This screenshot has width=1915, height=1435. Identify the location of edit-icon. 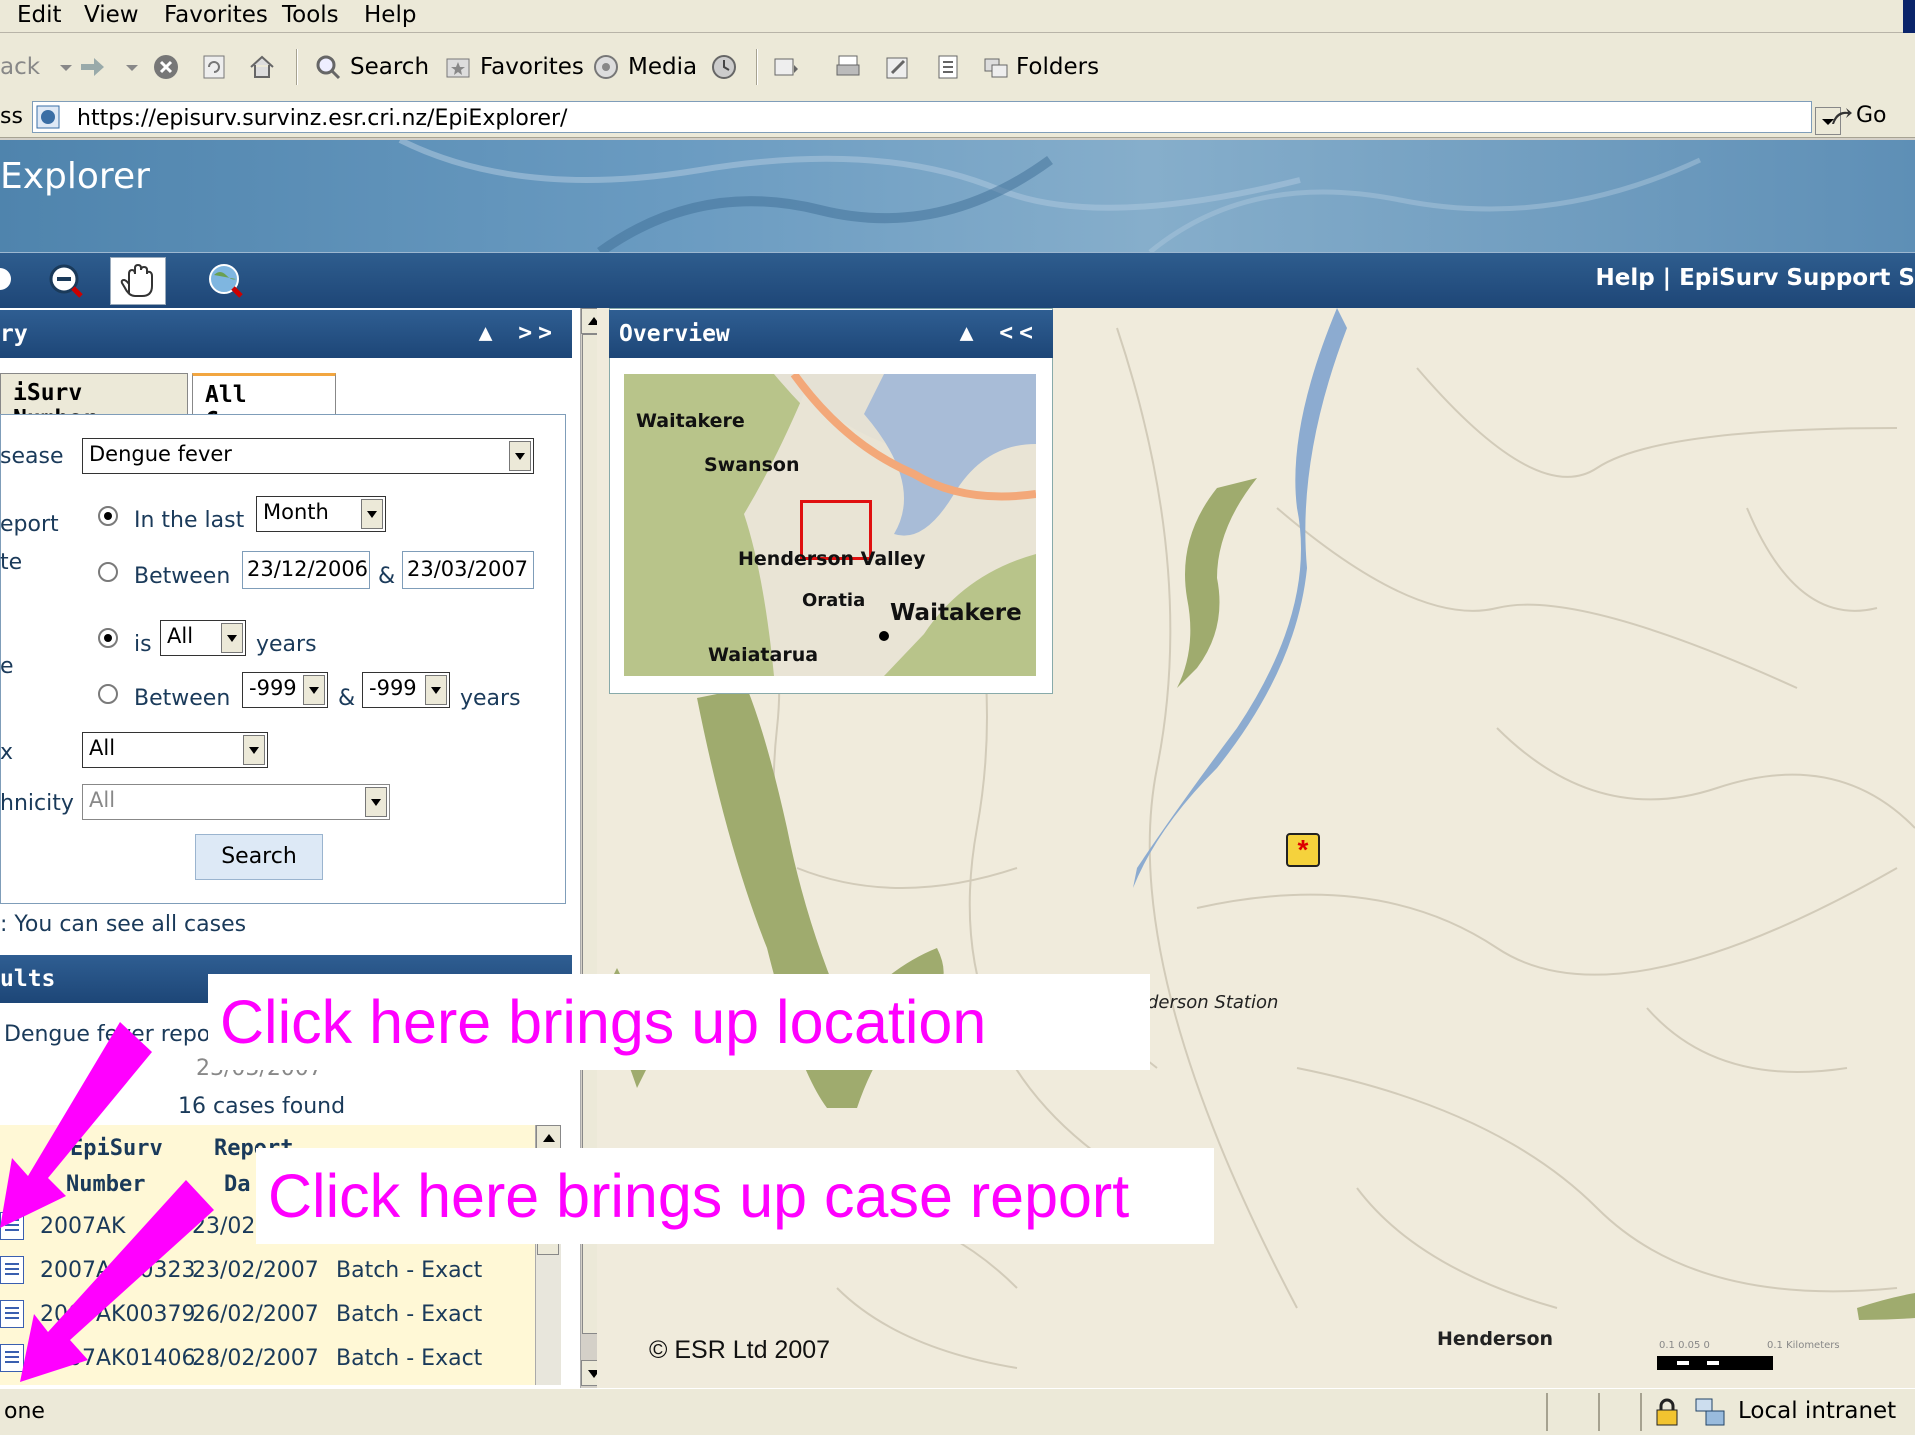
(898, 67).